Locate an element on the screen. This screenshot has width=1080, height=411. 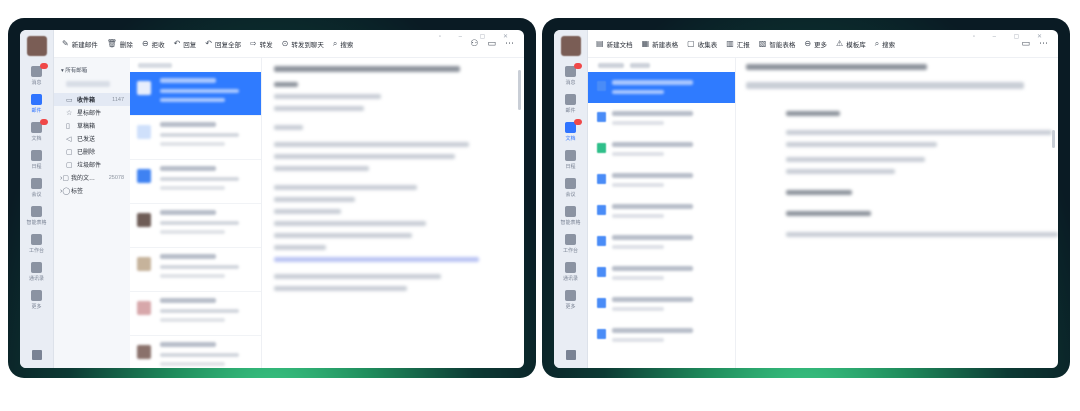
toolbar-button: ⊖ 更多 is located at coordinates (815, 44).